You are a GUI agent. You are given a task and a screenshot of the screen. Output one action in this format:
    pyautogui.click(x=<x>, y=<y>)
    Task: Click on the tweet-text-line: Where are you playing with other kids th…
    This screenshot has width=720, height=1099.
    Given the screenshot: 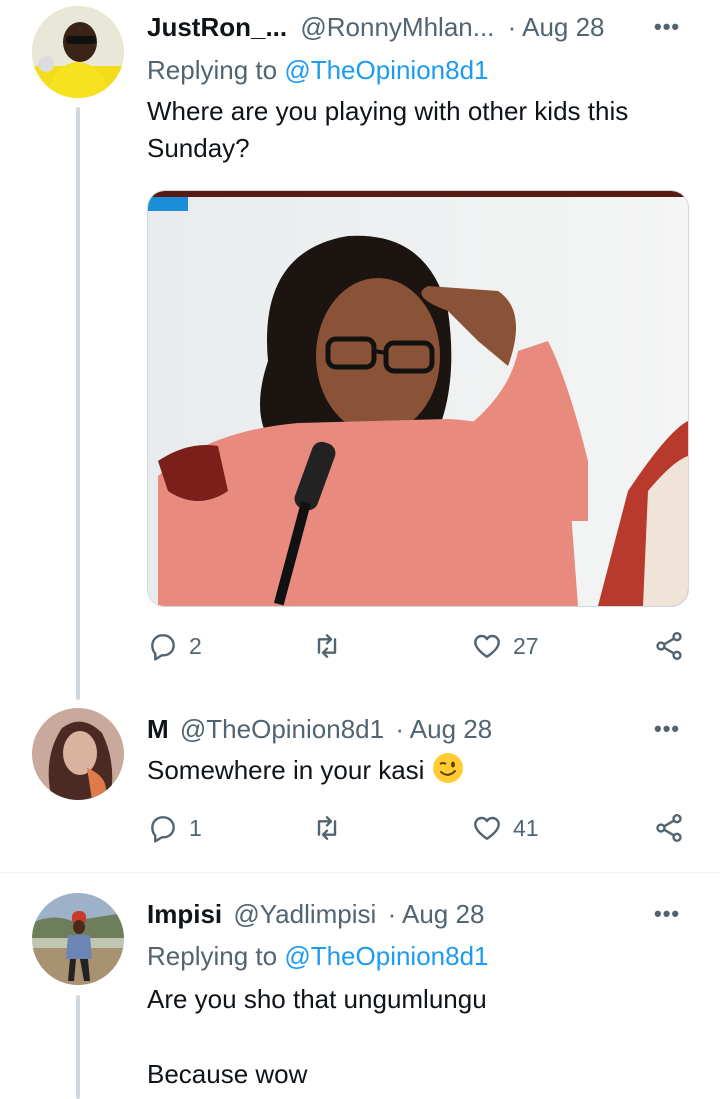 What is the action you would take?
    pyautogui.click(x=388, y=111)
    